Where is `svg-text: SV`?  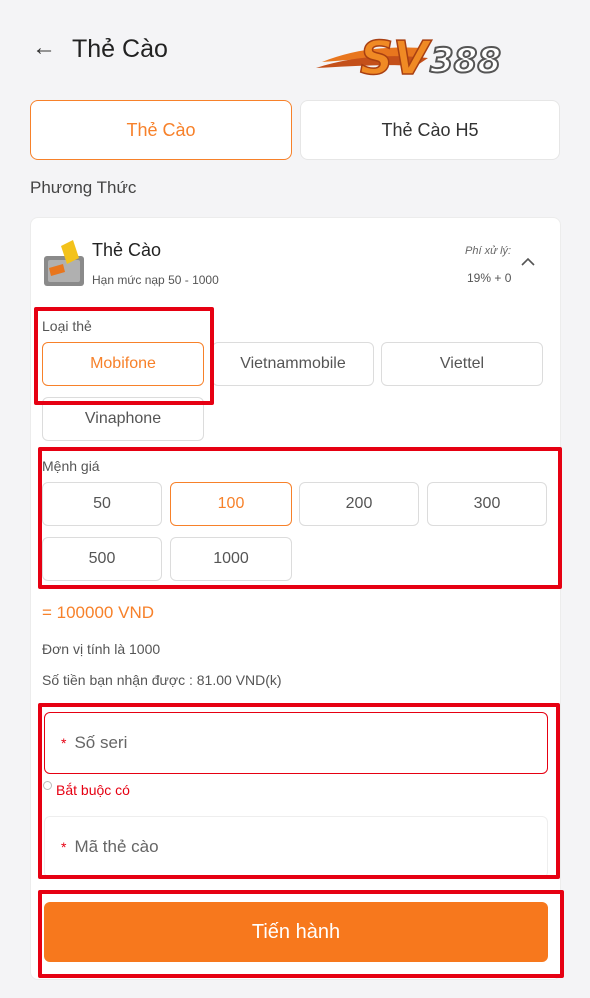 svg-text: SV is located at coordinates (396, 58).